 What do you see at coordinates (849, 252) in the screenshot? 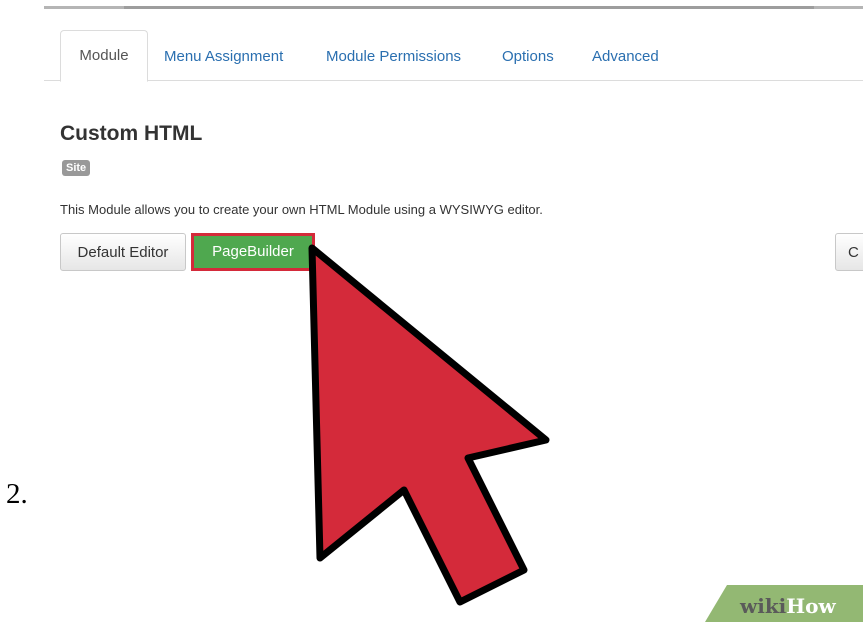
I see `close-button: C` at bounding box center [849, 252].